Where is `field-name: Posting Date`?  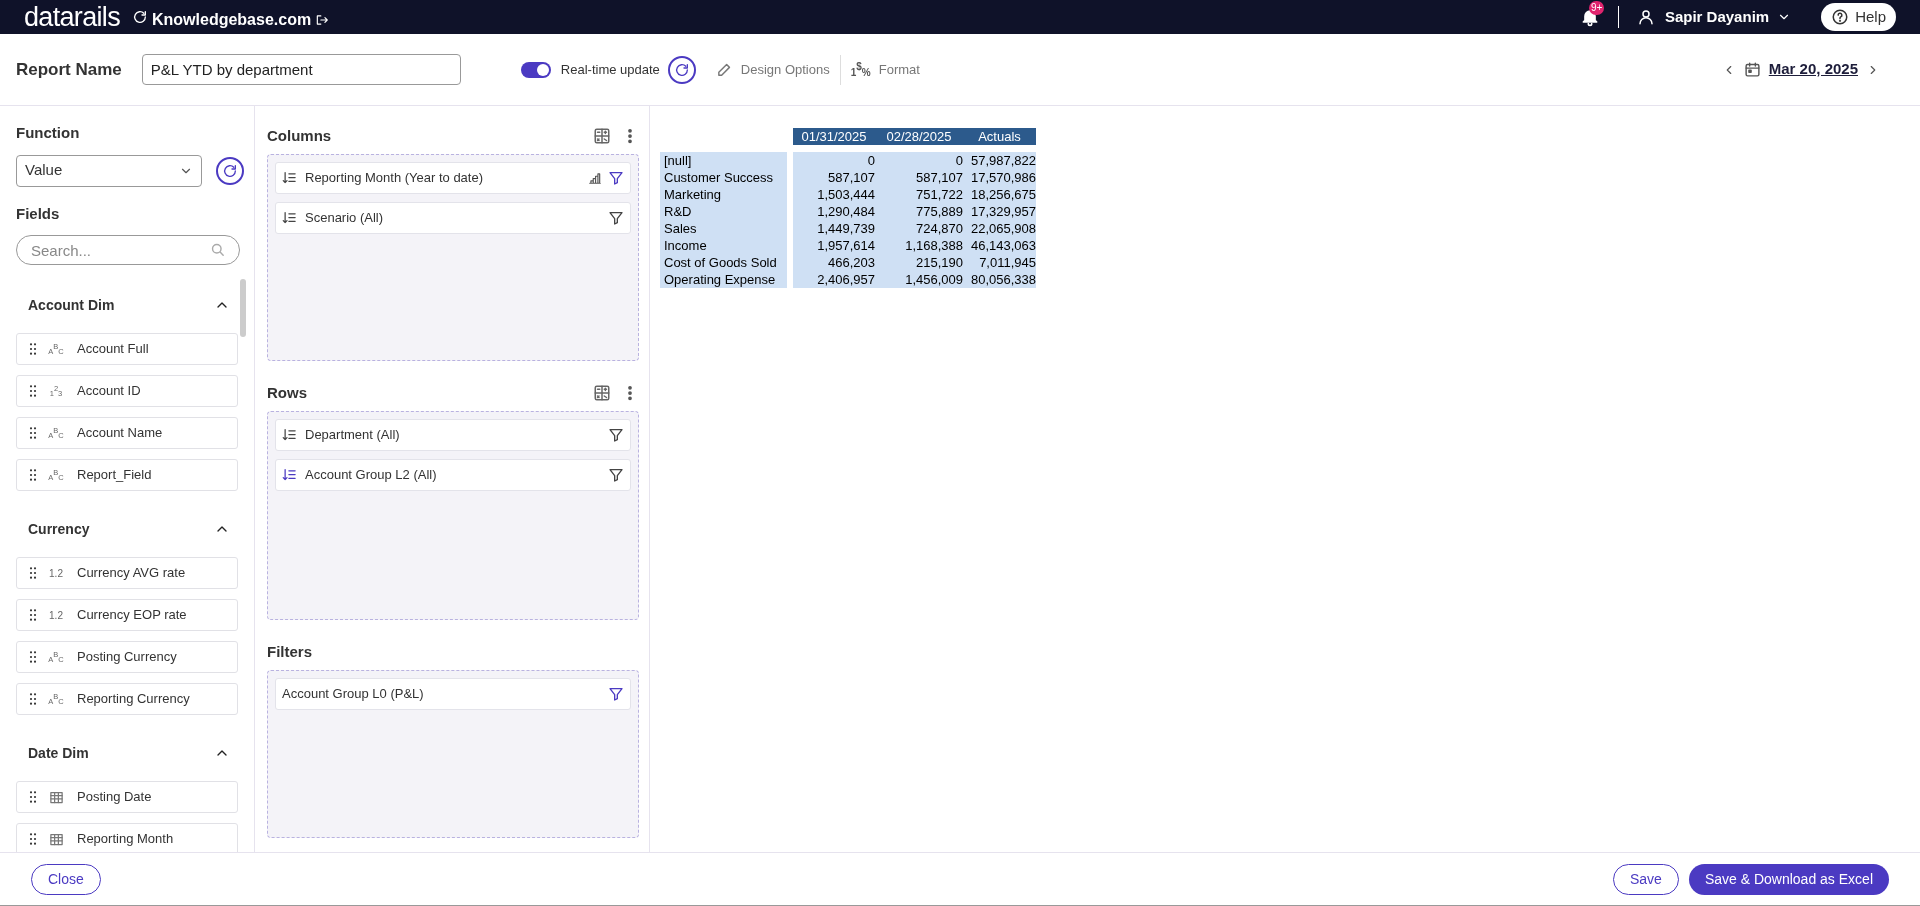 field-name: Posting Date is located at coordinates (114, 797).